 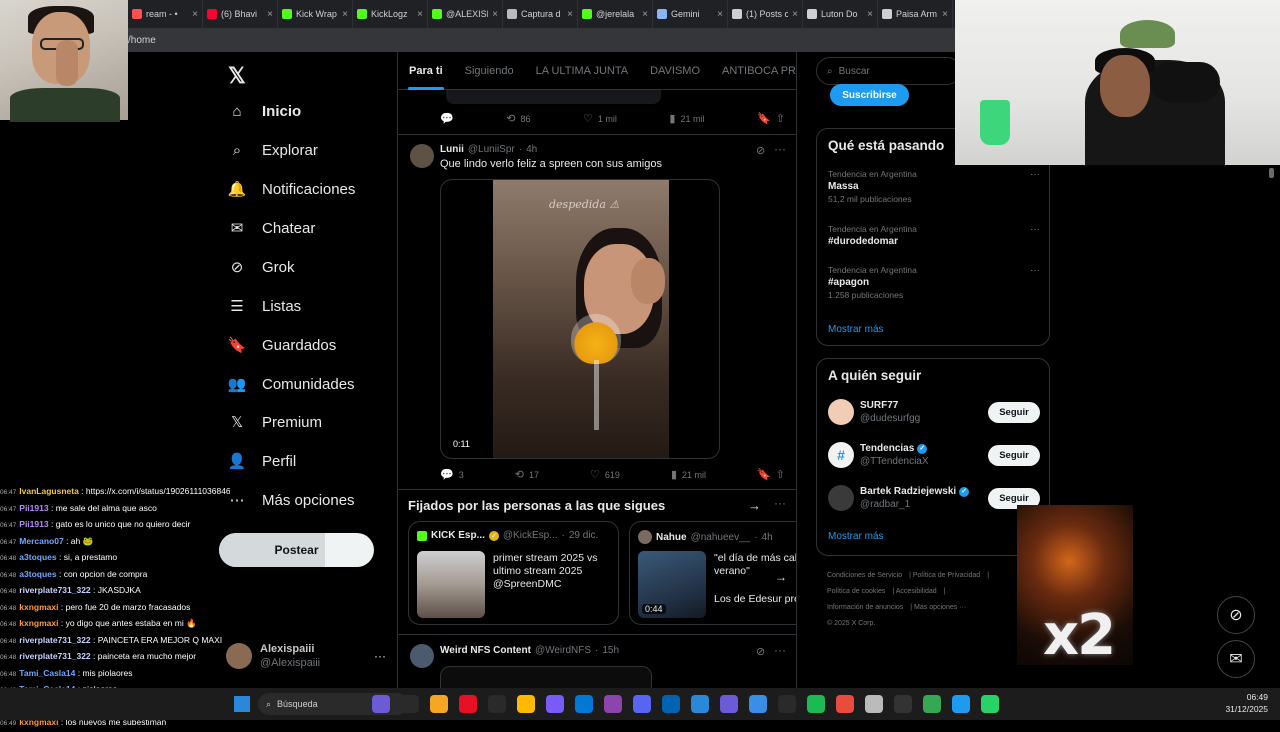 What do you see at coordinates (296, 550) in the screenshot?
I see `post-button: Postear` at bounding box center [296, 550].